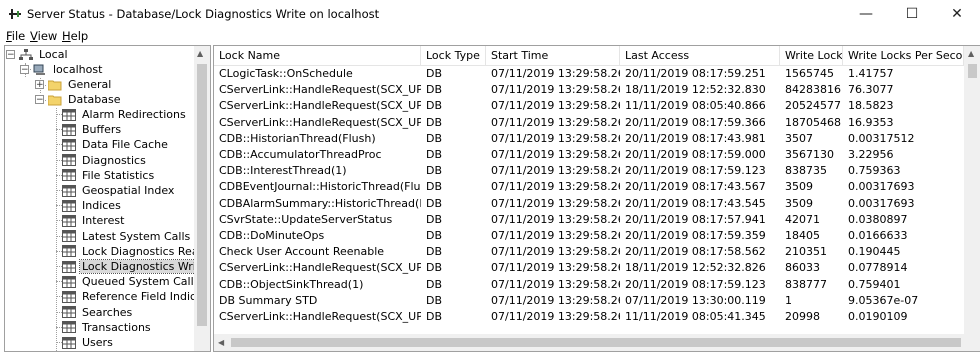 This screenshot has width=980, height=352. What do you see at coordinates (105, 160) in the screenshot?
I see `tree-item: Diagnostics` at bounding box center [105, 160].